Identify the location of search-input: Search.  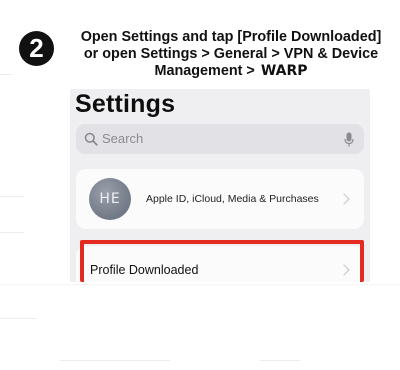
(220, 139).